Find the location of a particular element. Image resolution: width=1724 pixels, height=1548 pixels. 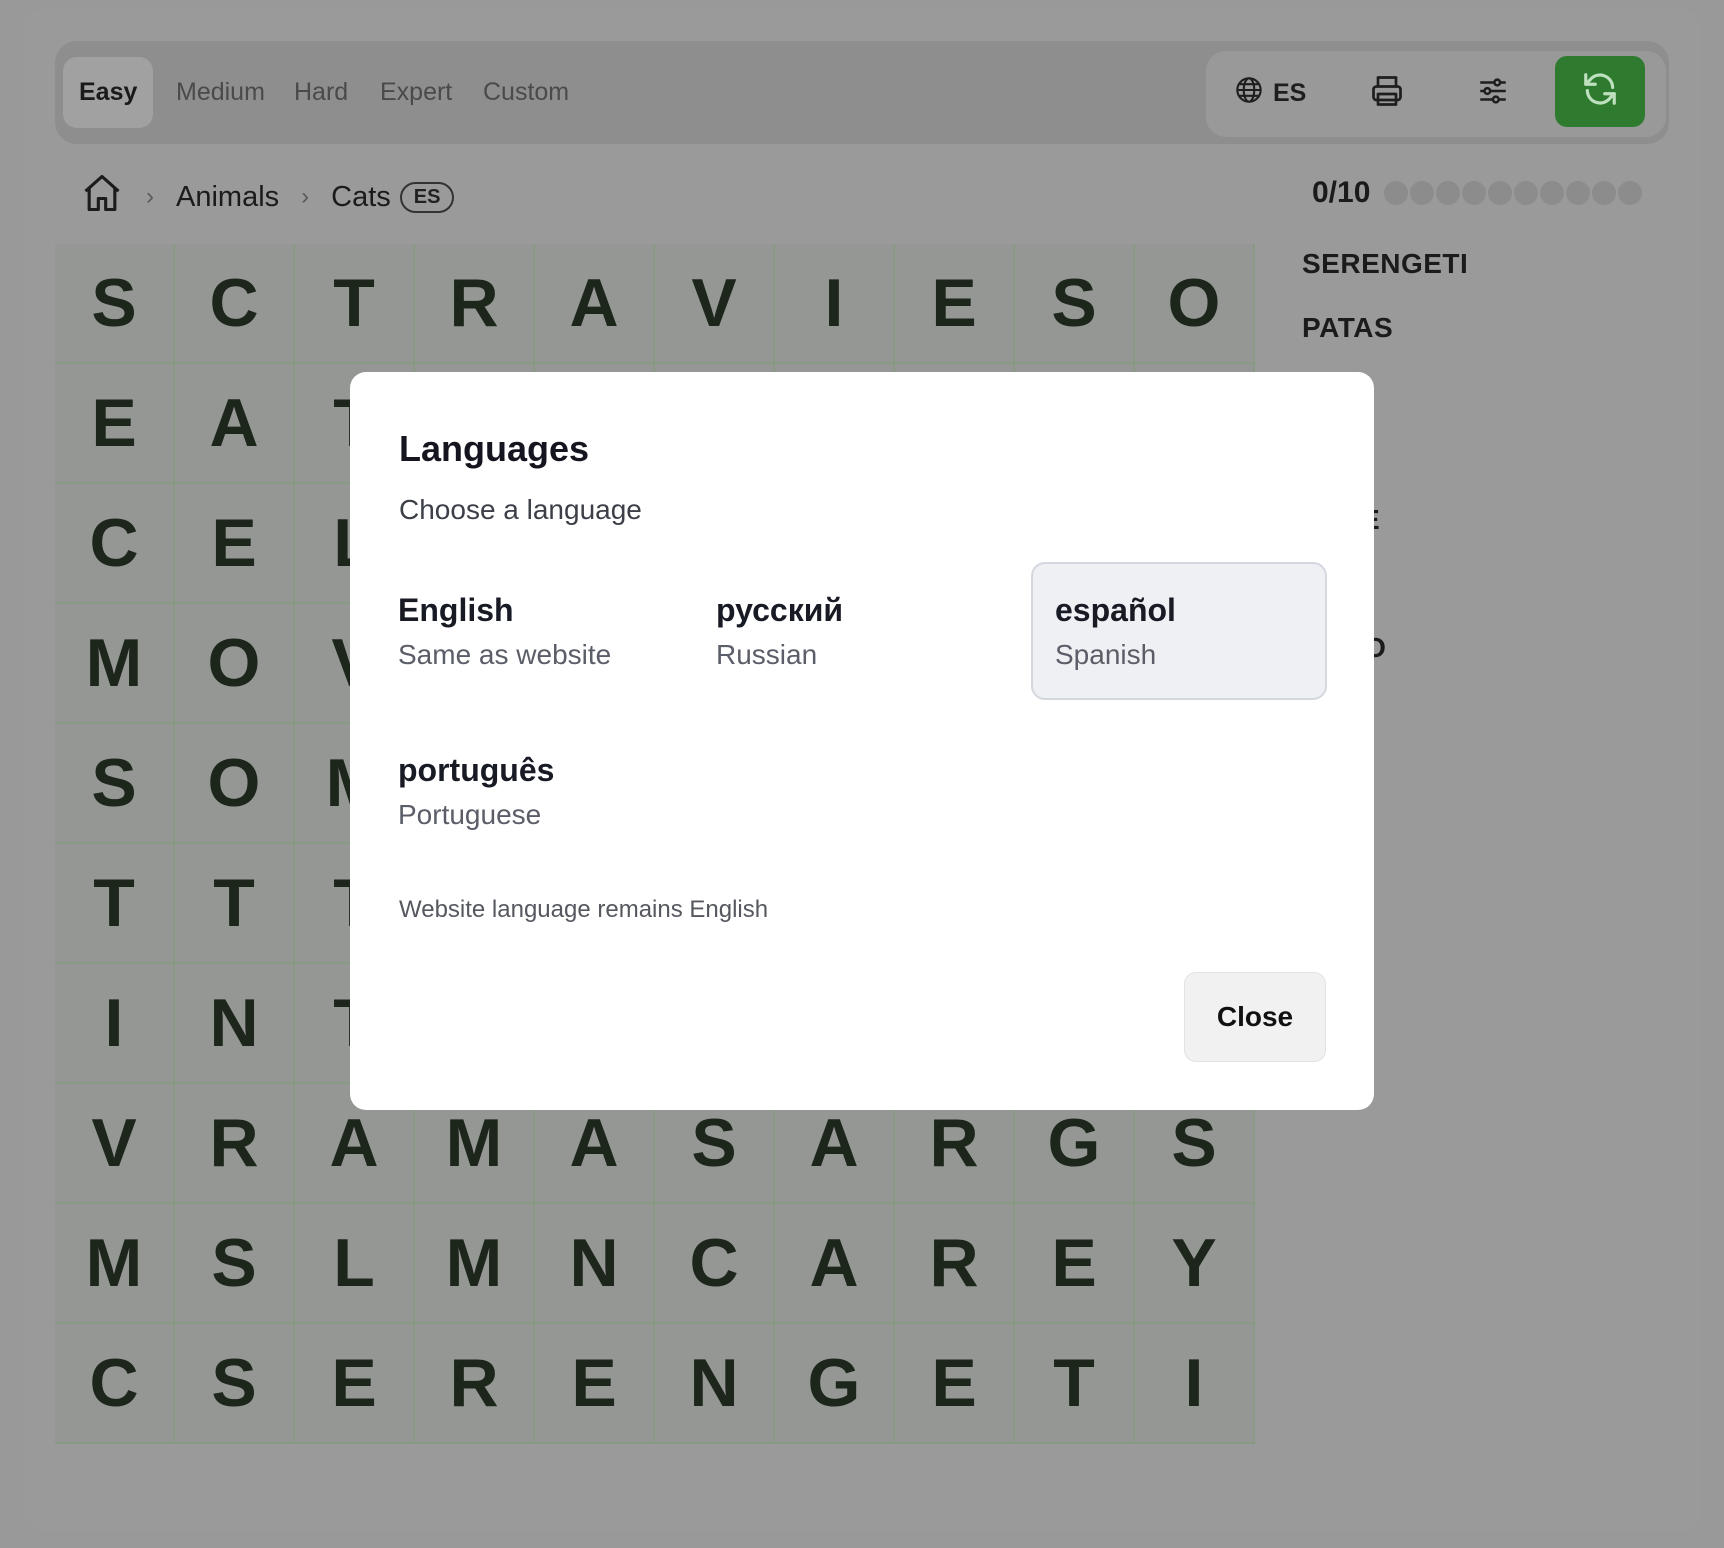

new-puzzle-button is located at coordinates (1600, 91).